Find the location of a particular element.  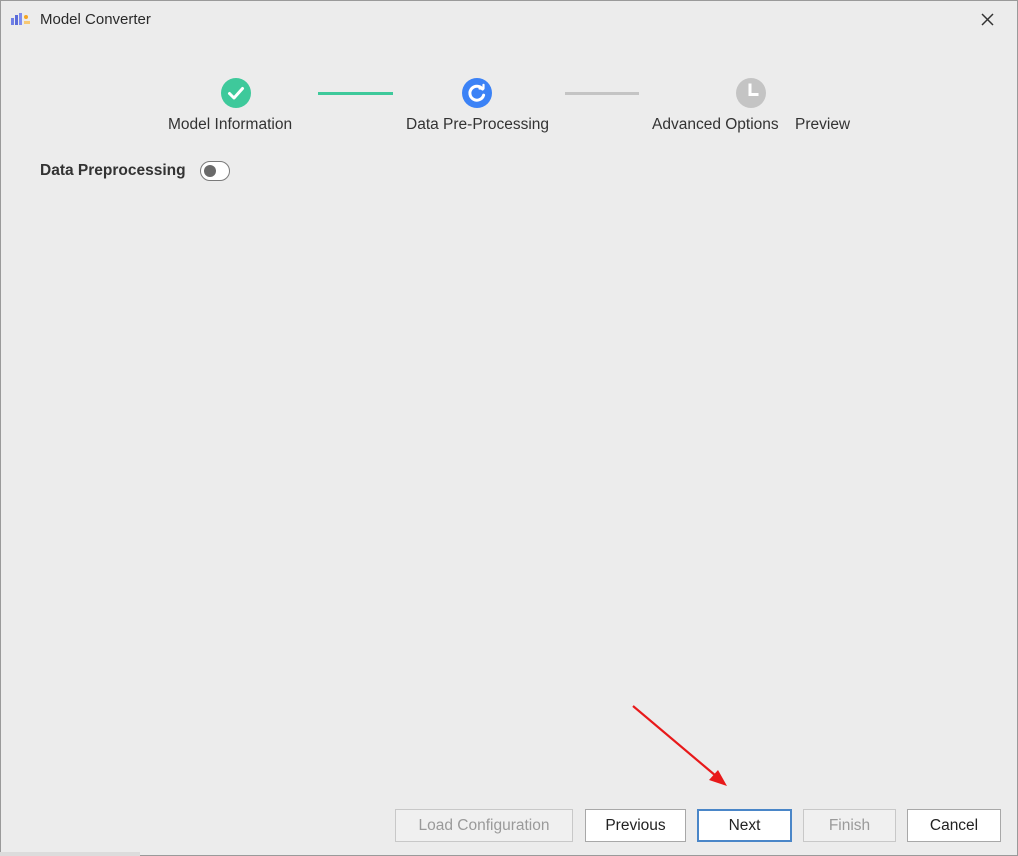

data-preprocessing-toggle is located at coordinates (215, 171).